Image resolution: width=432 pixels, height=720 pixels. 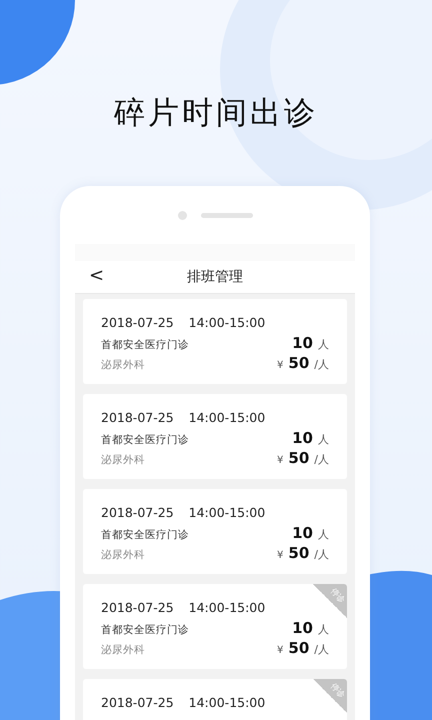 What do you see at coordinates (216, 113) in the screenshot?
I see `headline: 碎片时间出诊` at bounding box center [216, 113].